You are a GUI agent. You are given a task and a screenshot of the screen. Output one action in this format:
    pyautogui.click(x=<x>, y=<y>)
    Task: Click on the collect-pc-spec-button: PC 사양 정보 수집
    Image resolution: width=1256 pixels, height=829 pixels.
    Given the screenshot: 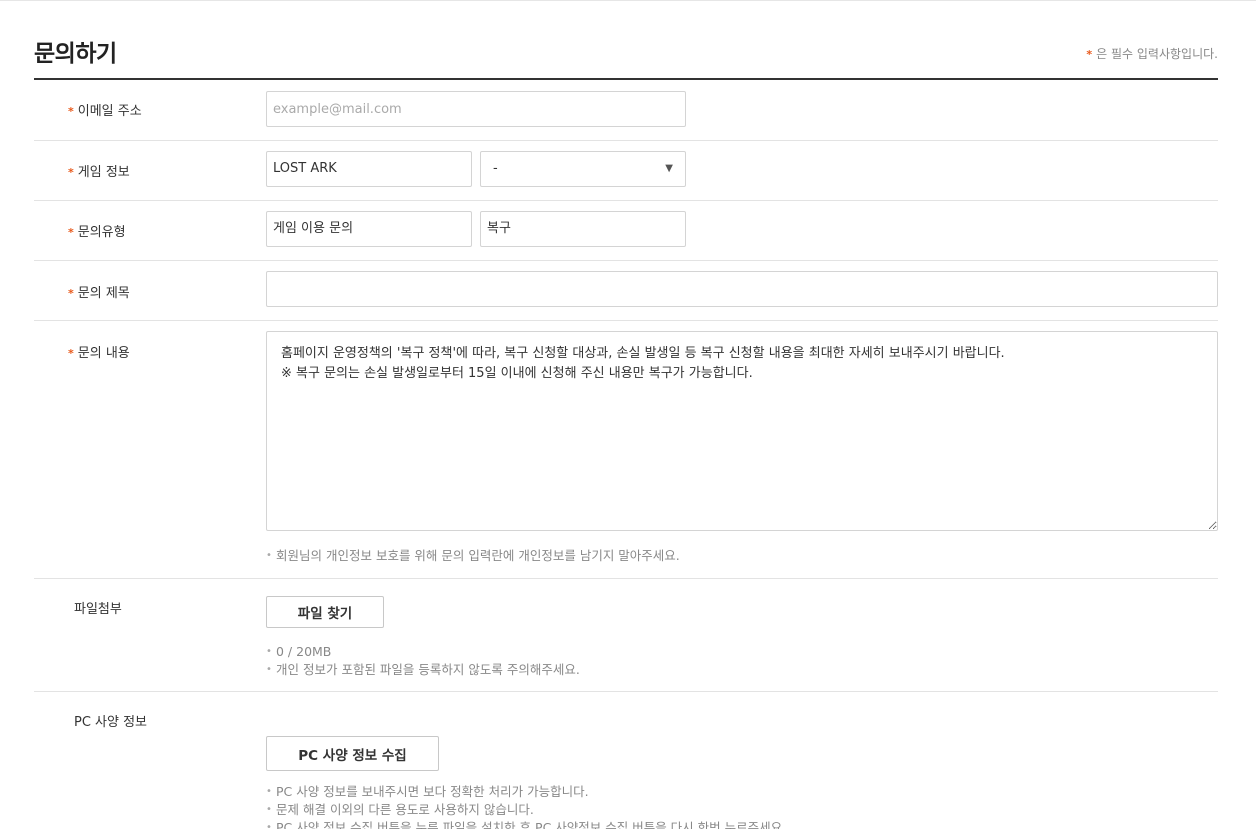 What is the action you would take?
    pyautogui.click(x=352, y=753)
    